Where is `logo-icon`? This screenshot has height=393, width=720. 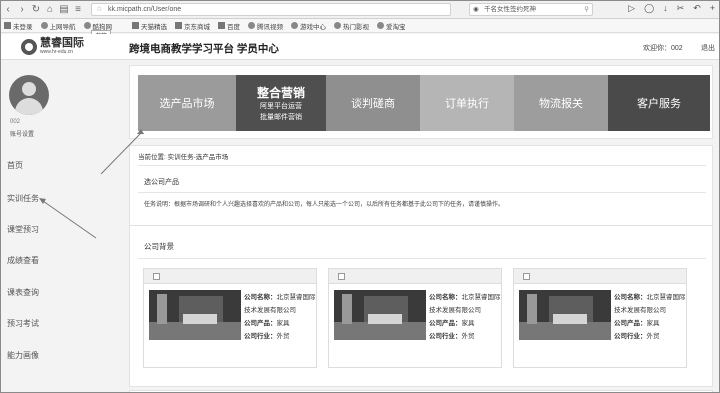
logo-icon is located at coordinates (29, 46).